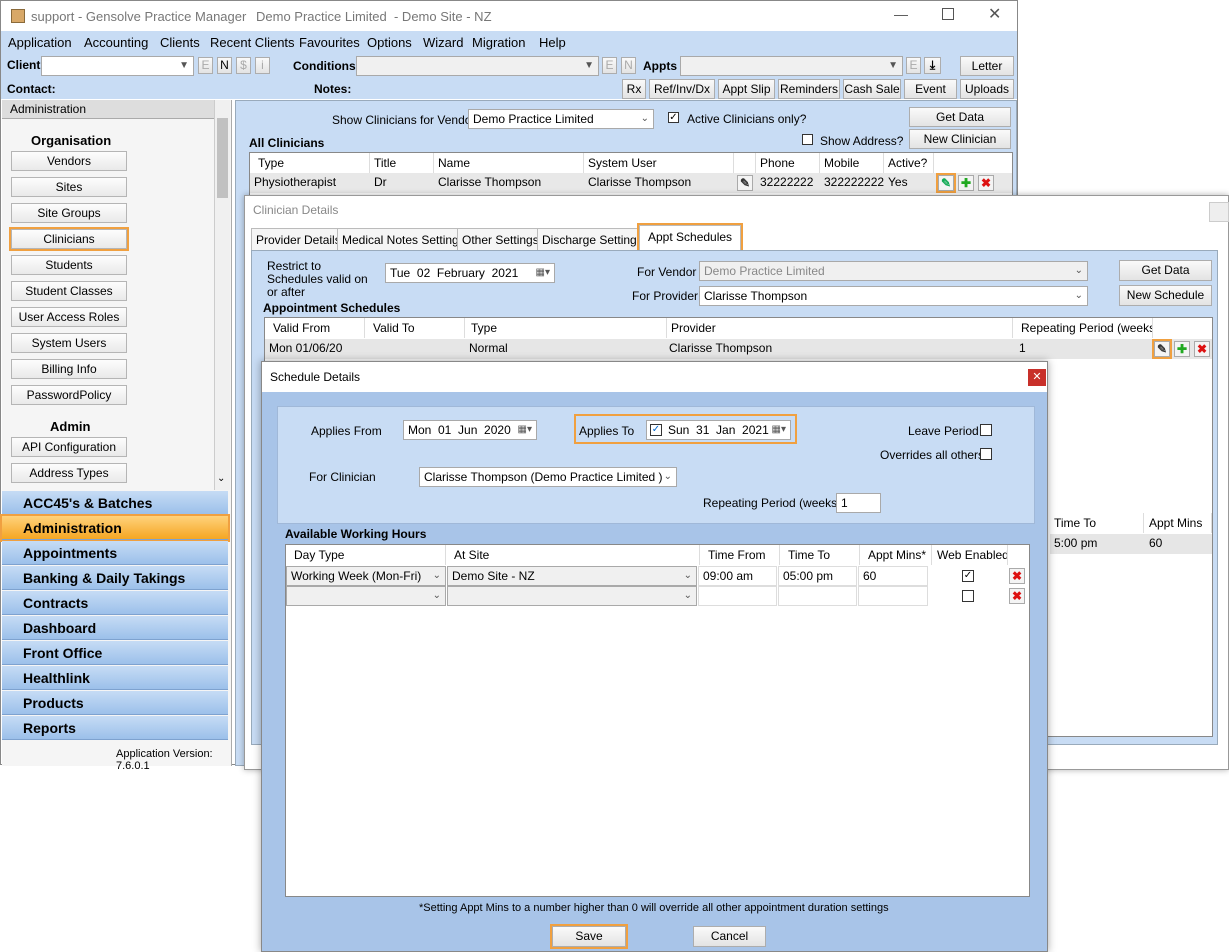 Image resolution: width=1229 pixels, height=952 pixels. Describe the element at coordinates (403, 239) in the screenshot. I see `tab-medical-notes: Medical Notes Settings` at that location.